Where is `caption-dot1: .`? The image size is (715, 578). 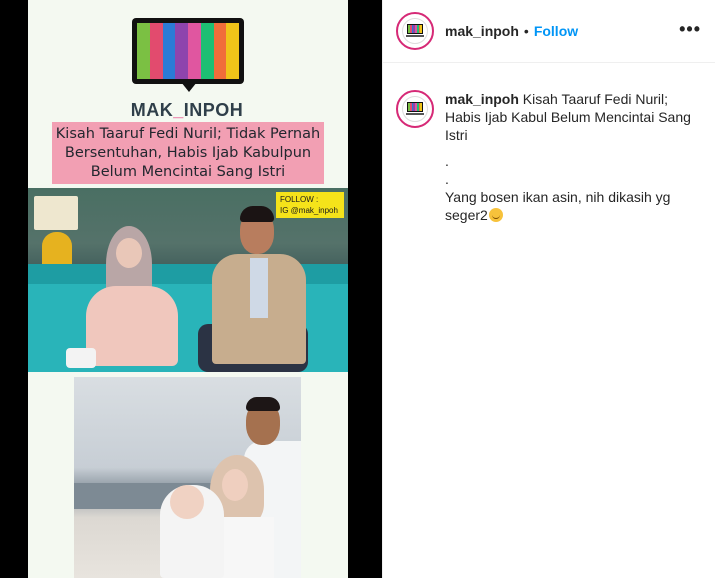
caption-dot1: . is located at coordinates (447, 161).